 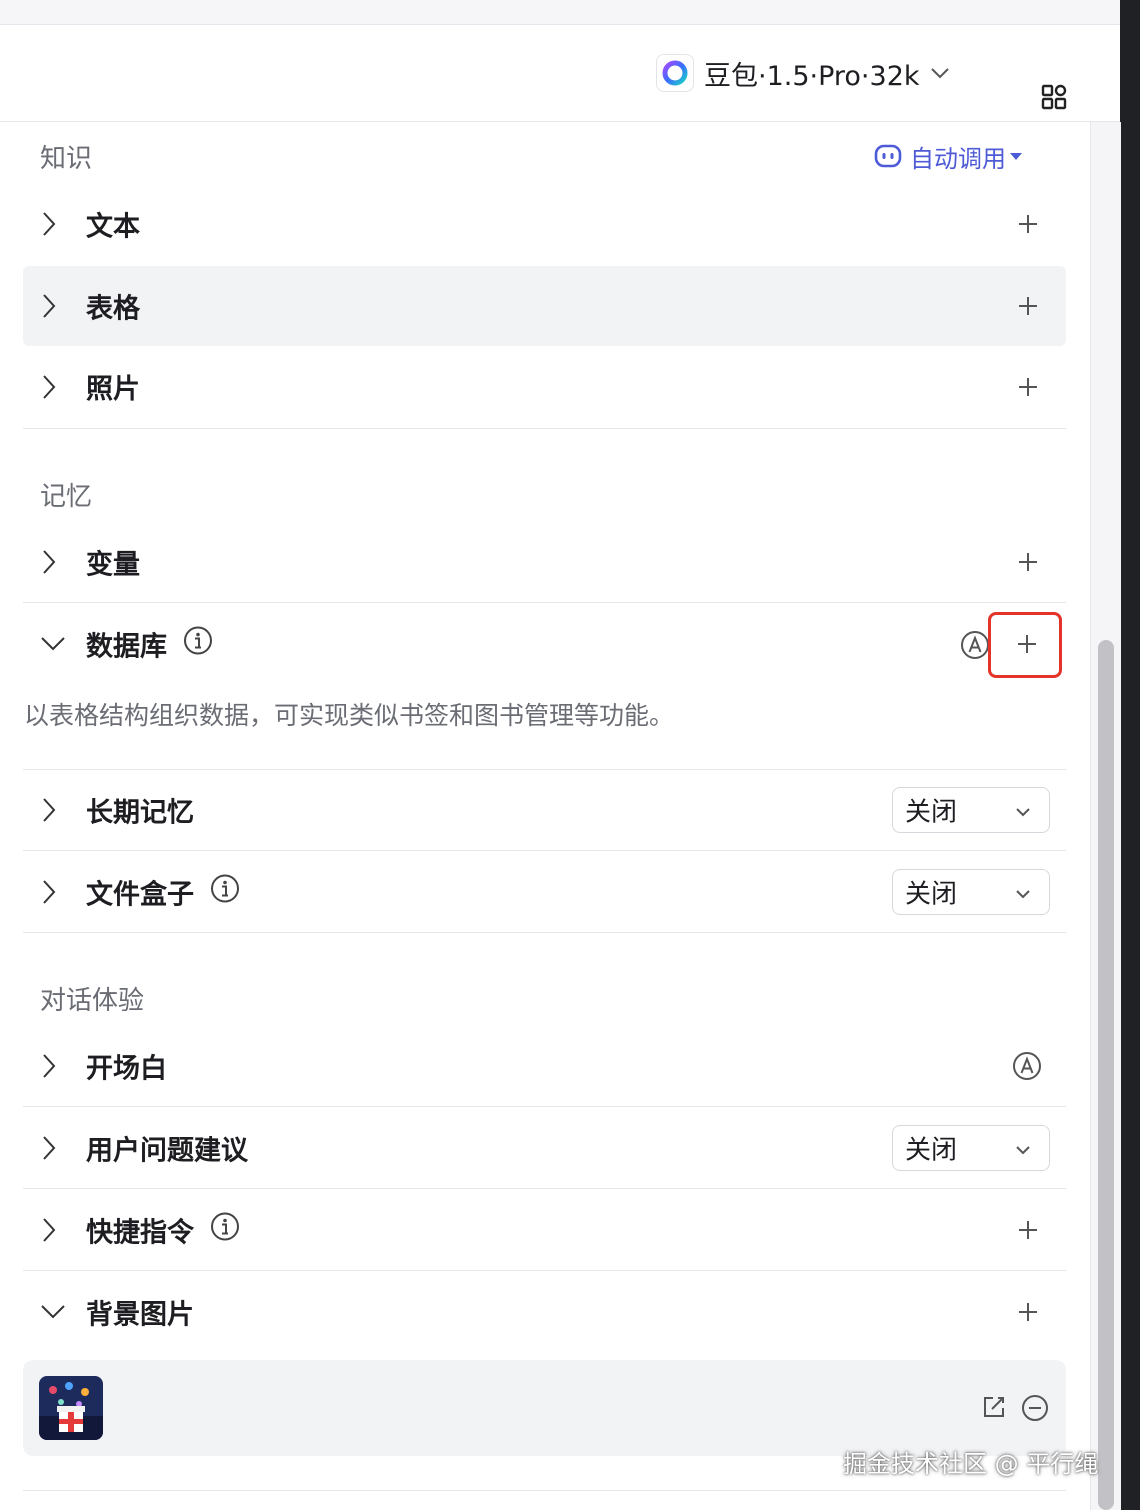 I want to click on row-label-wrap: 文件盒子, so click(x=163, y=892).